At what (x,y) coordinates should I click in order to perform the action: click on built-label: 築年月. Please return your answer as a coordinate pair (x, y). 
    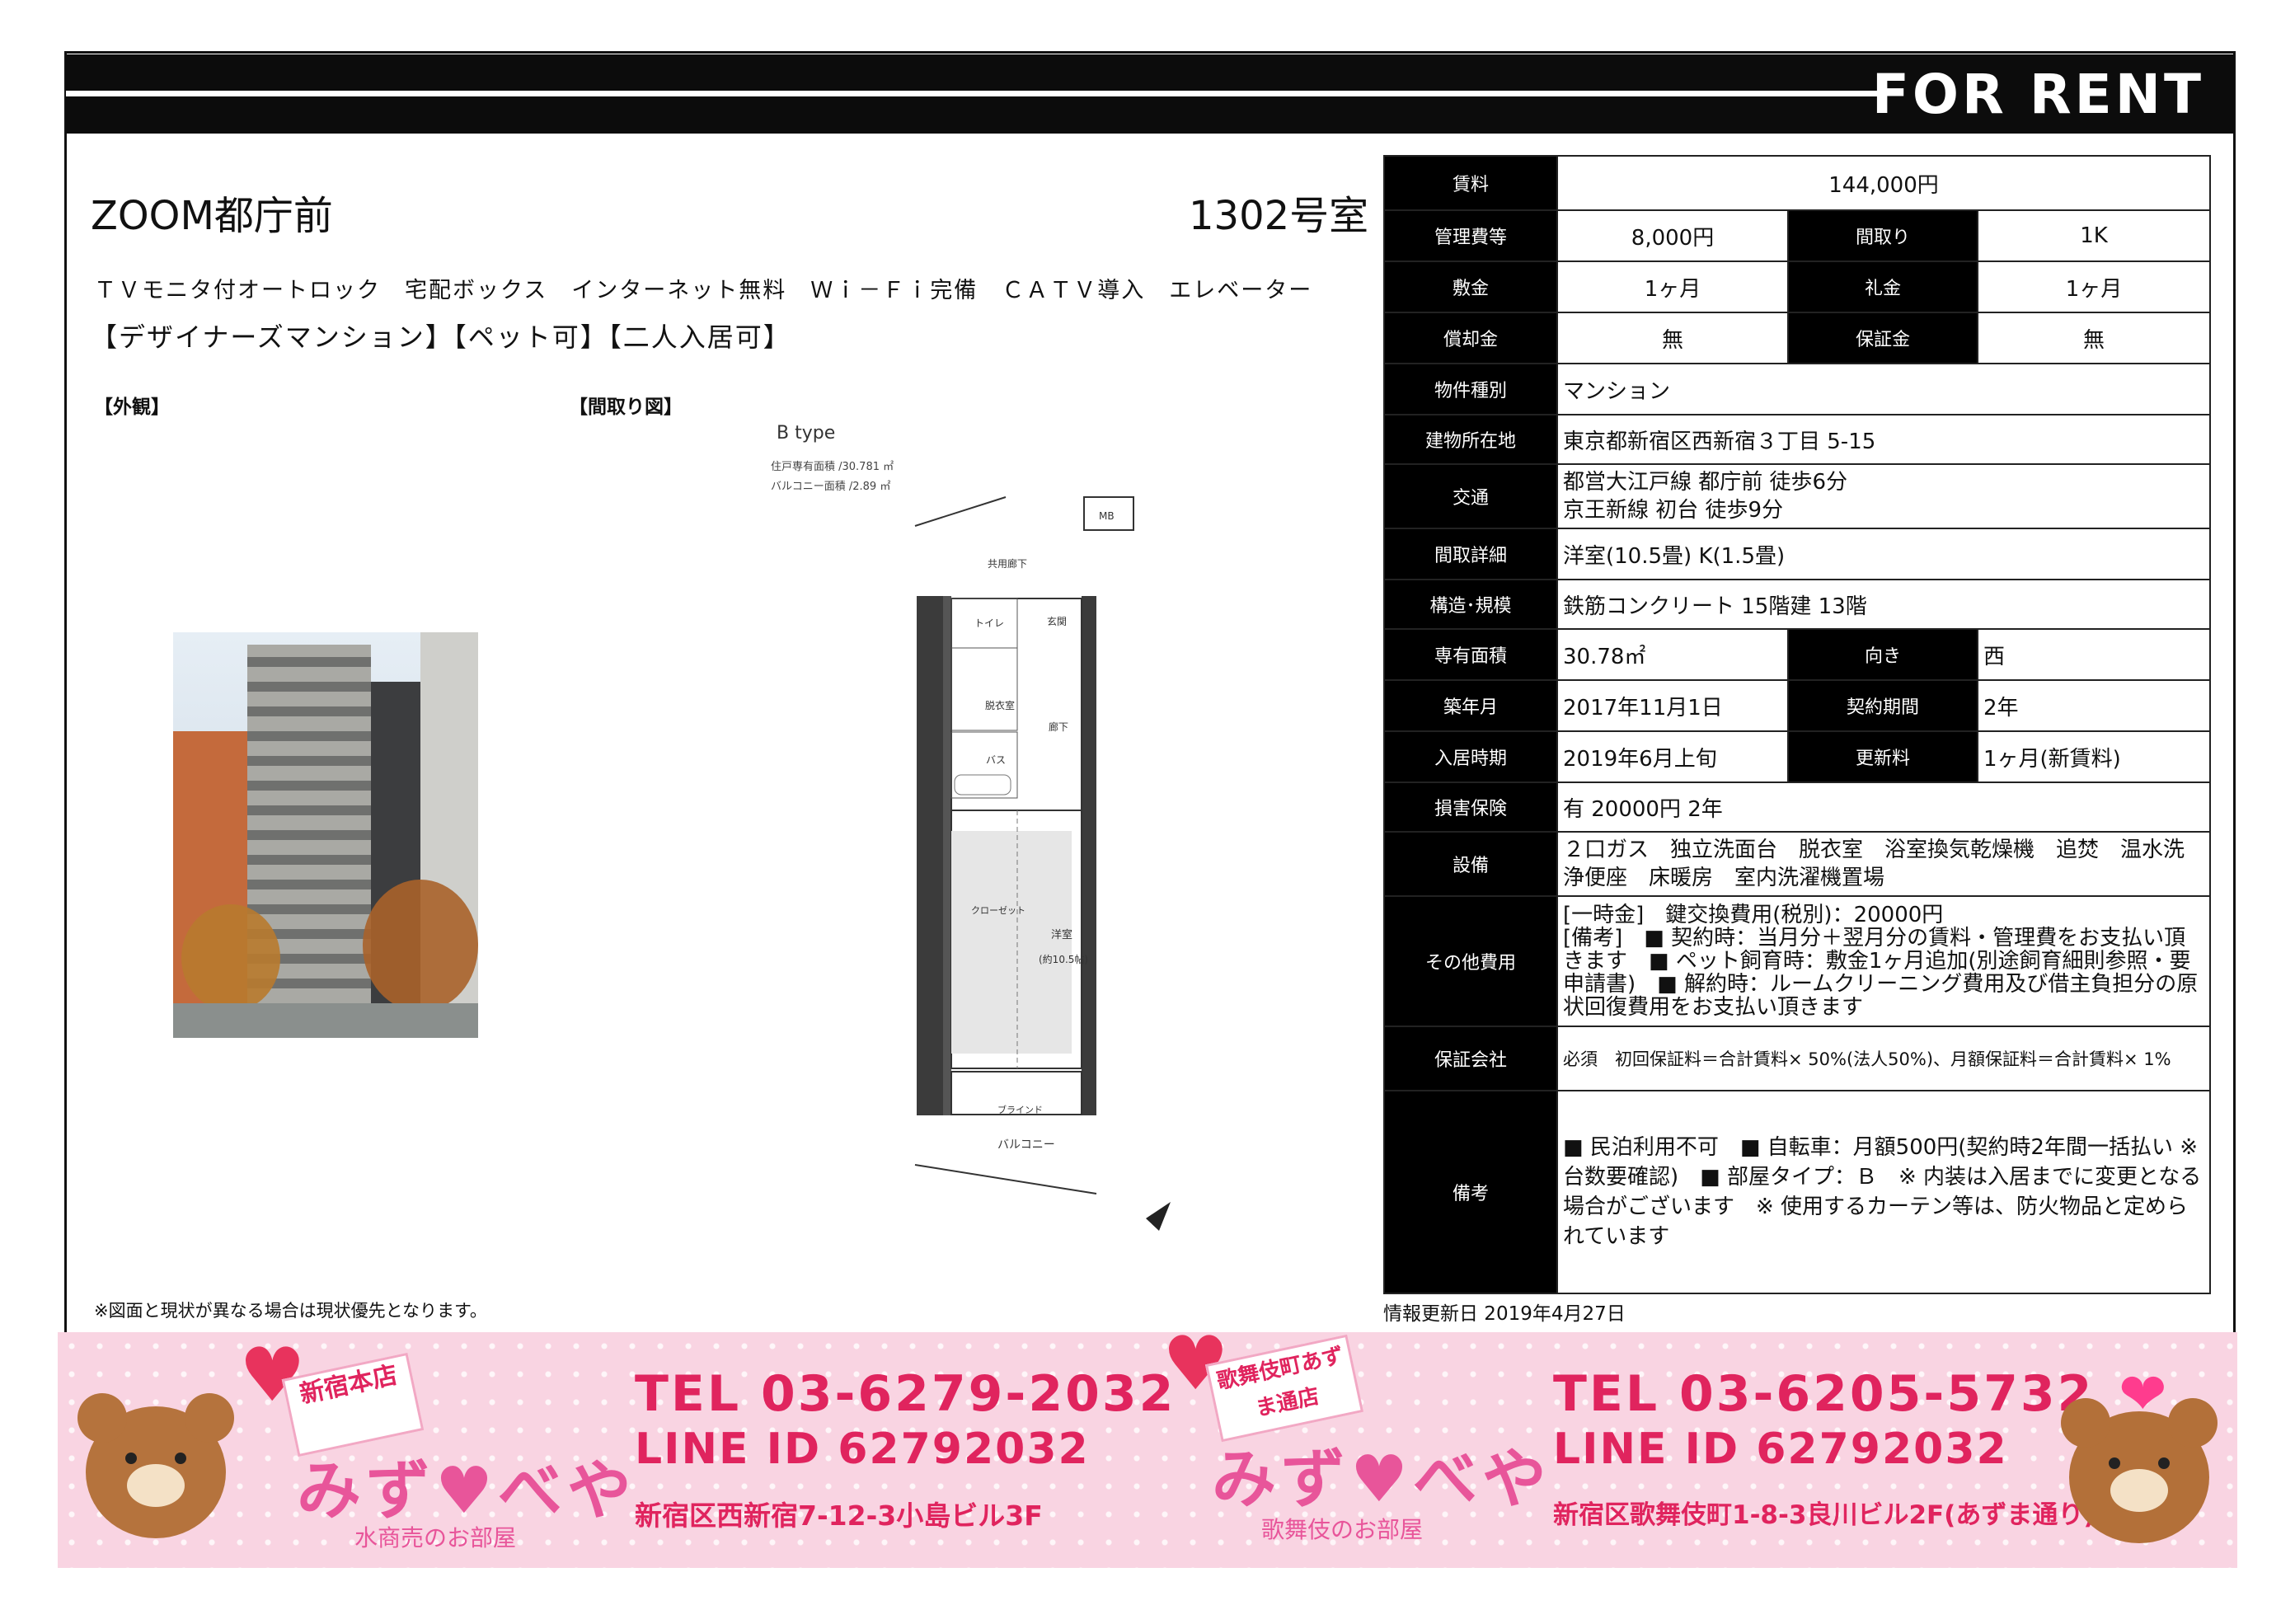
    Looking at the image, I should click on (1470, 706).